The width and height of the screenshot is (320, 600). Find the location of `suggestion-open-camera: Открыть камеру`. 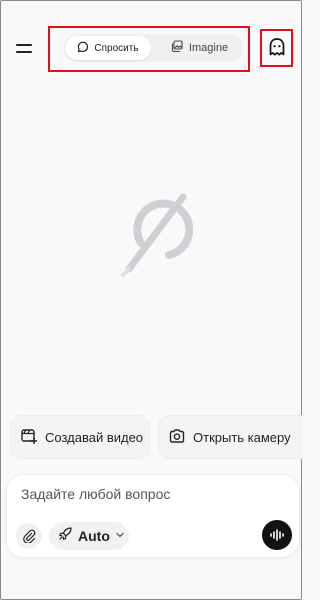

suggestion-open-camera: Открыть камеру is located at coordinates (230, 437).